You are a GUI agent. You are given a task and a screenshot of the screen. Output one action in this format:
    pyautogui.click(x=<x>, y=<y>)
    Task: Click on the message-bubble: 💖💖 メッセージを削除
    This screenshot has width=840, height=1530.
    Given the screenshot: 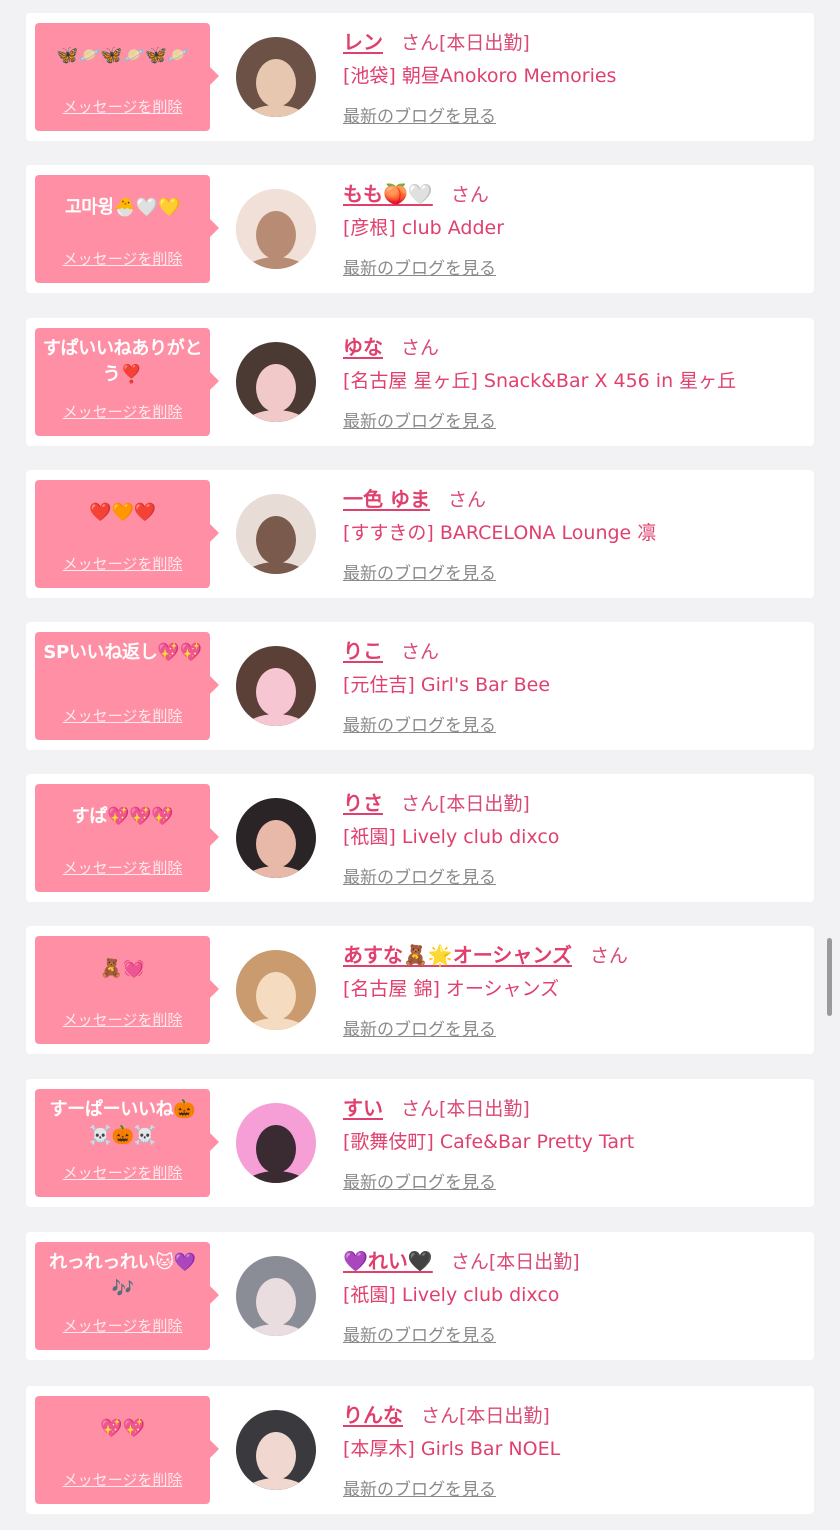 What is the action you would take?
    pyautogui.click(x=127, y=1450)
    